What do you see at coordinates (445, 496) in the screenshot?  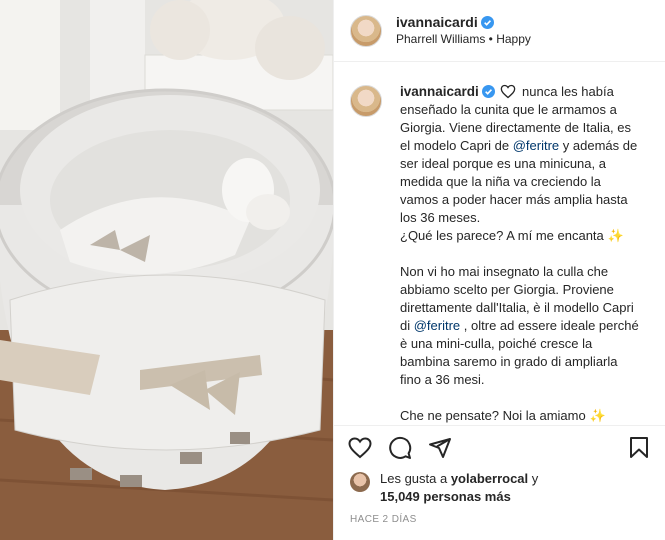 I see `likes-count: 15,049 personas más` at bounding box center [445, 496].